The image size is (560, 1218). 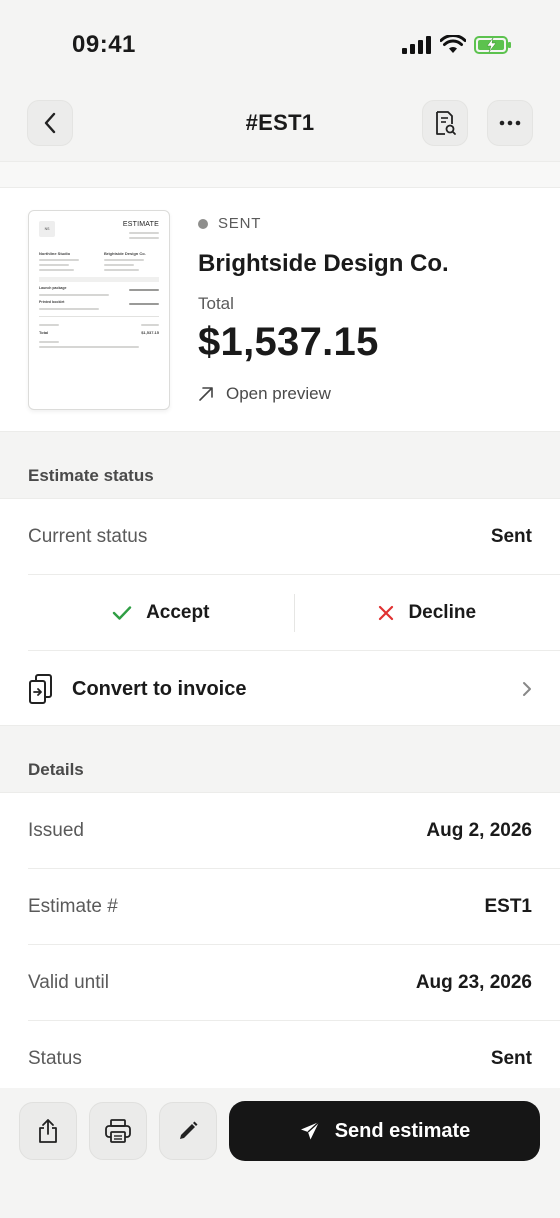 What do you see at coordinates (44, 332) in the screenshot?
I see `thumbnail-total-label: Total` at bounding box center [44, 332].